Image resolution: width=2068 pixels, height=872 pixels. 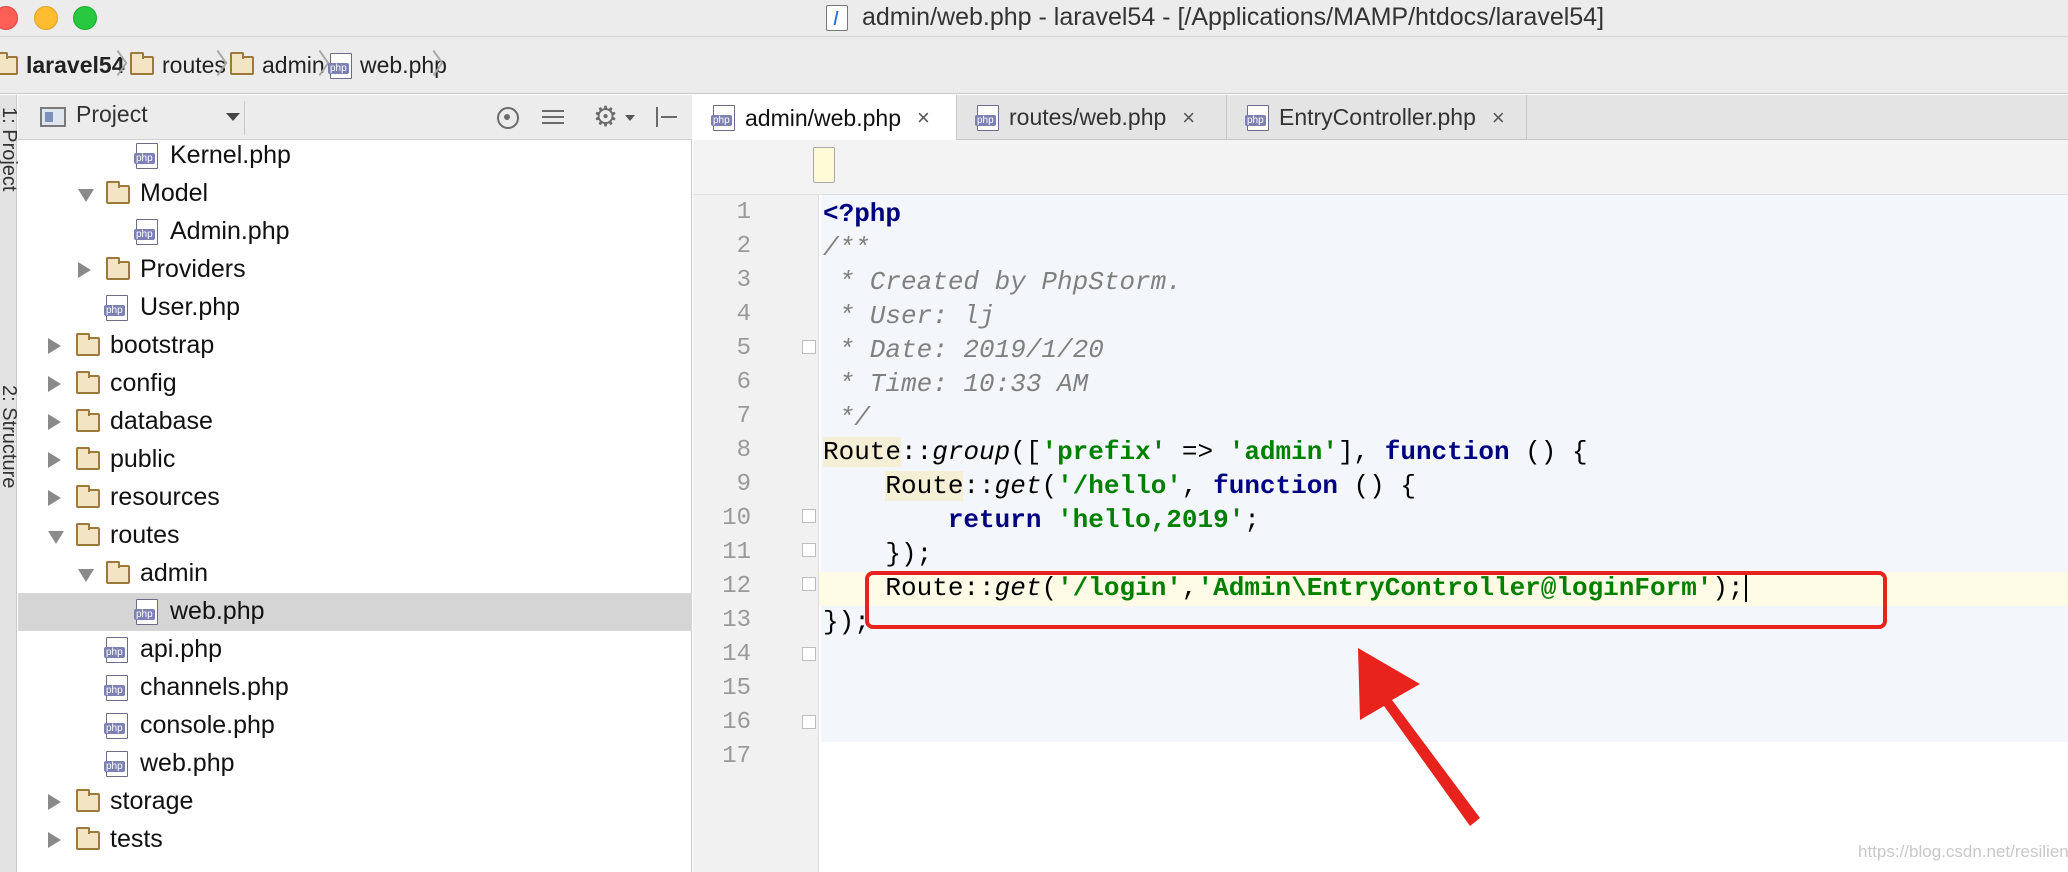 What do you see at coordinates (1041, 520) in the screenshot?
I see `code-line-10: return 'hello,2019';` at bounding box center [1041, 520].